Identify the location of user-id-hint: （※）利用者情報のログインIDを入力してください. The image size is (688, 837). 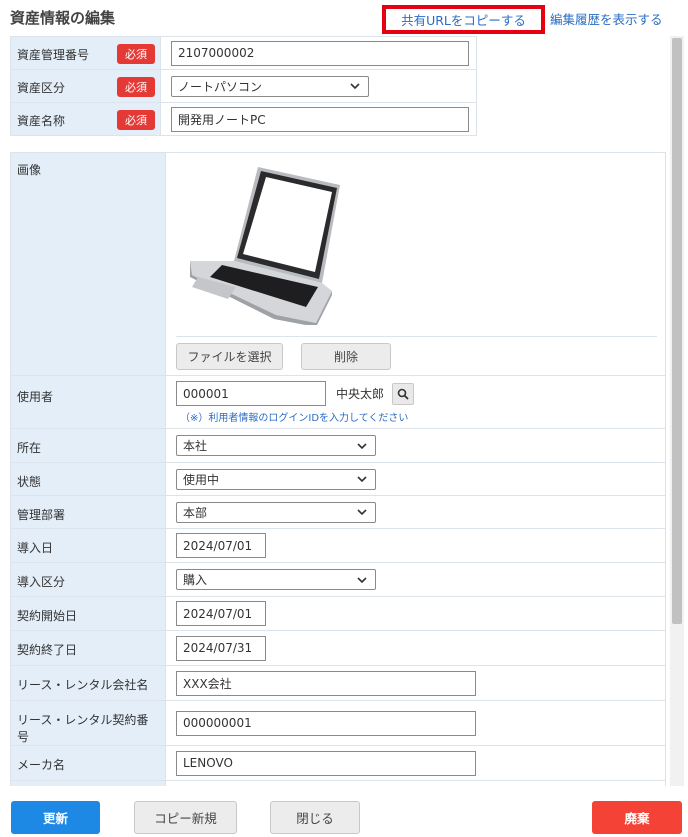
(294, 418).